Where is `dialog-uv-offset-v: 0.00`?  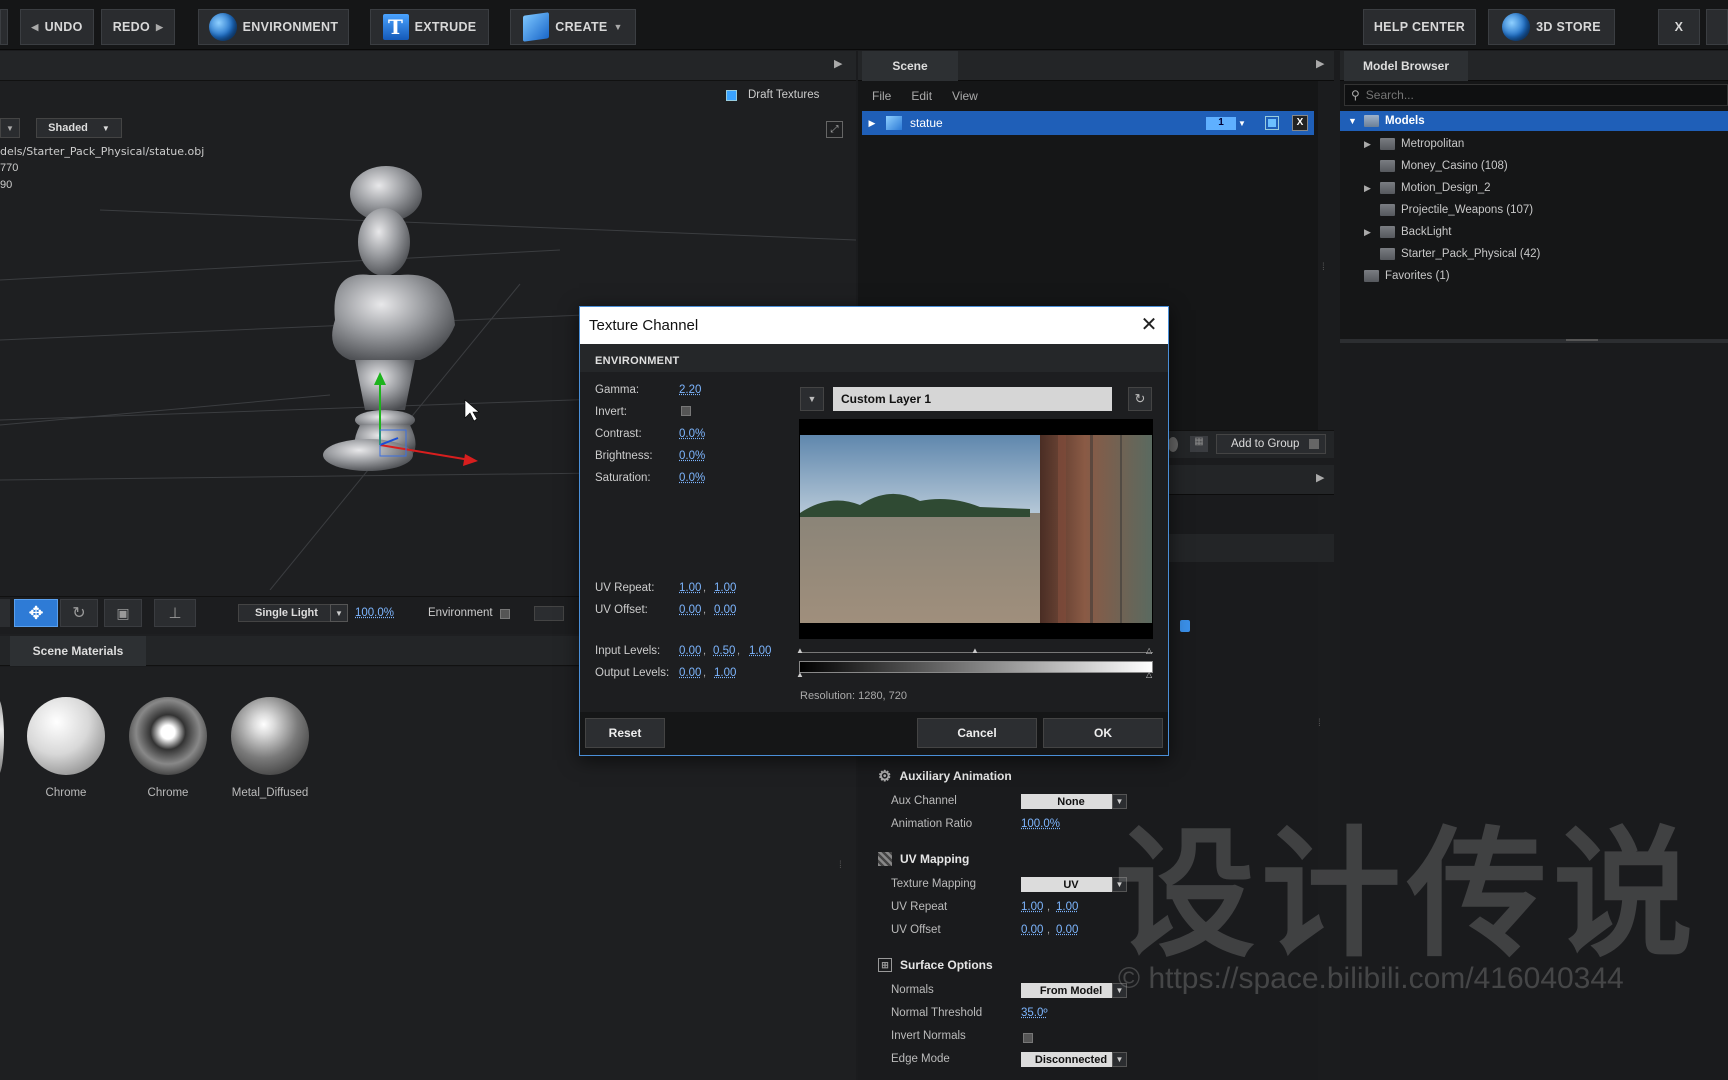 dialog-uv-offset-v: 0.00 is located at coordinates (725, 610).